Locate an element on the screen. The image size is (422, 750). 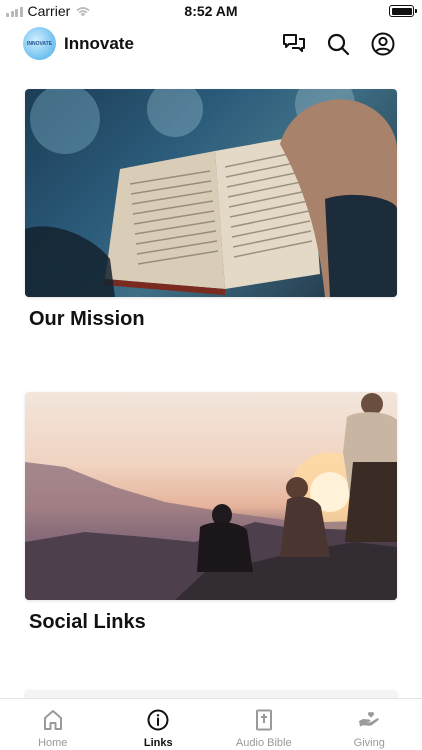
search-icon is located at coordinates (338, 44).